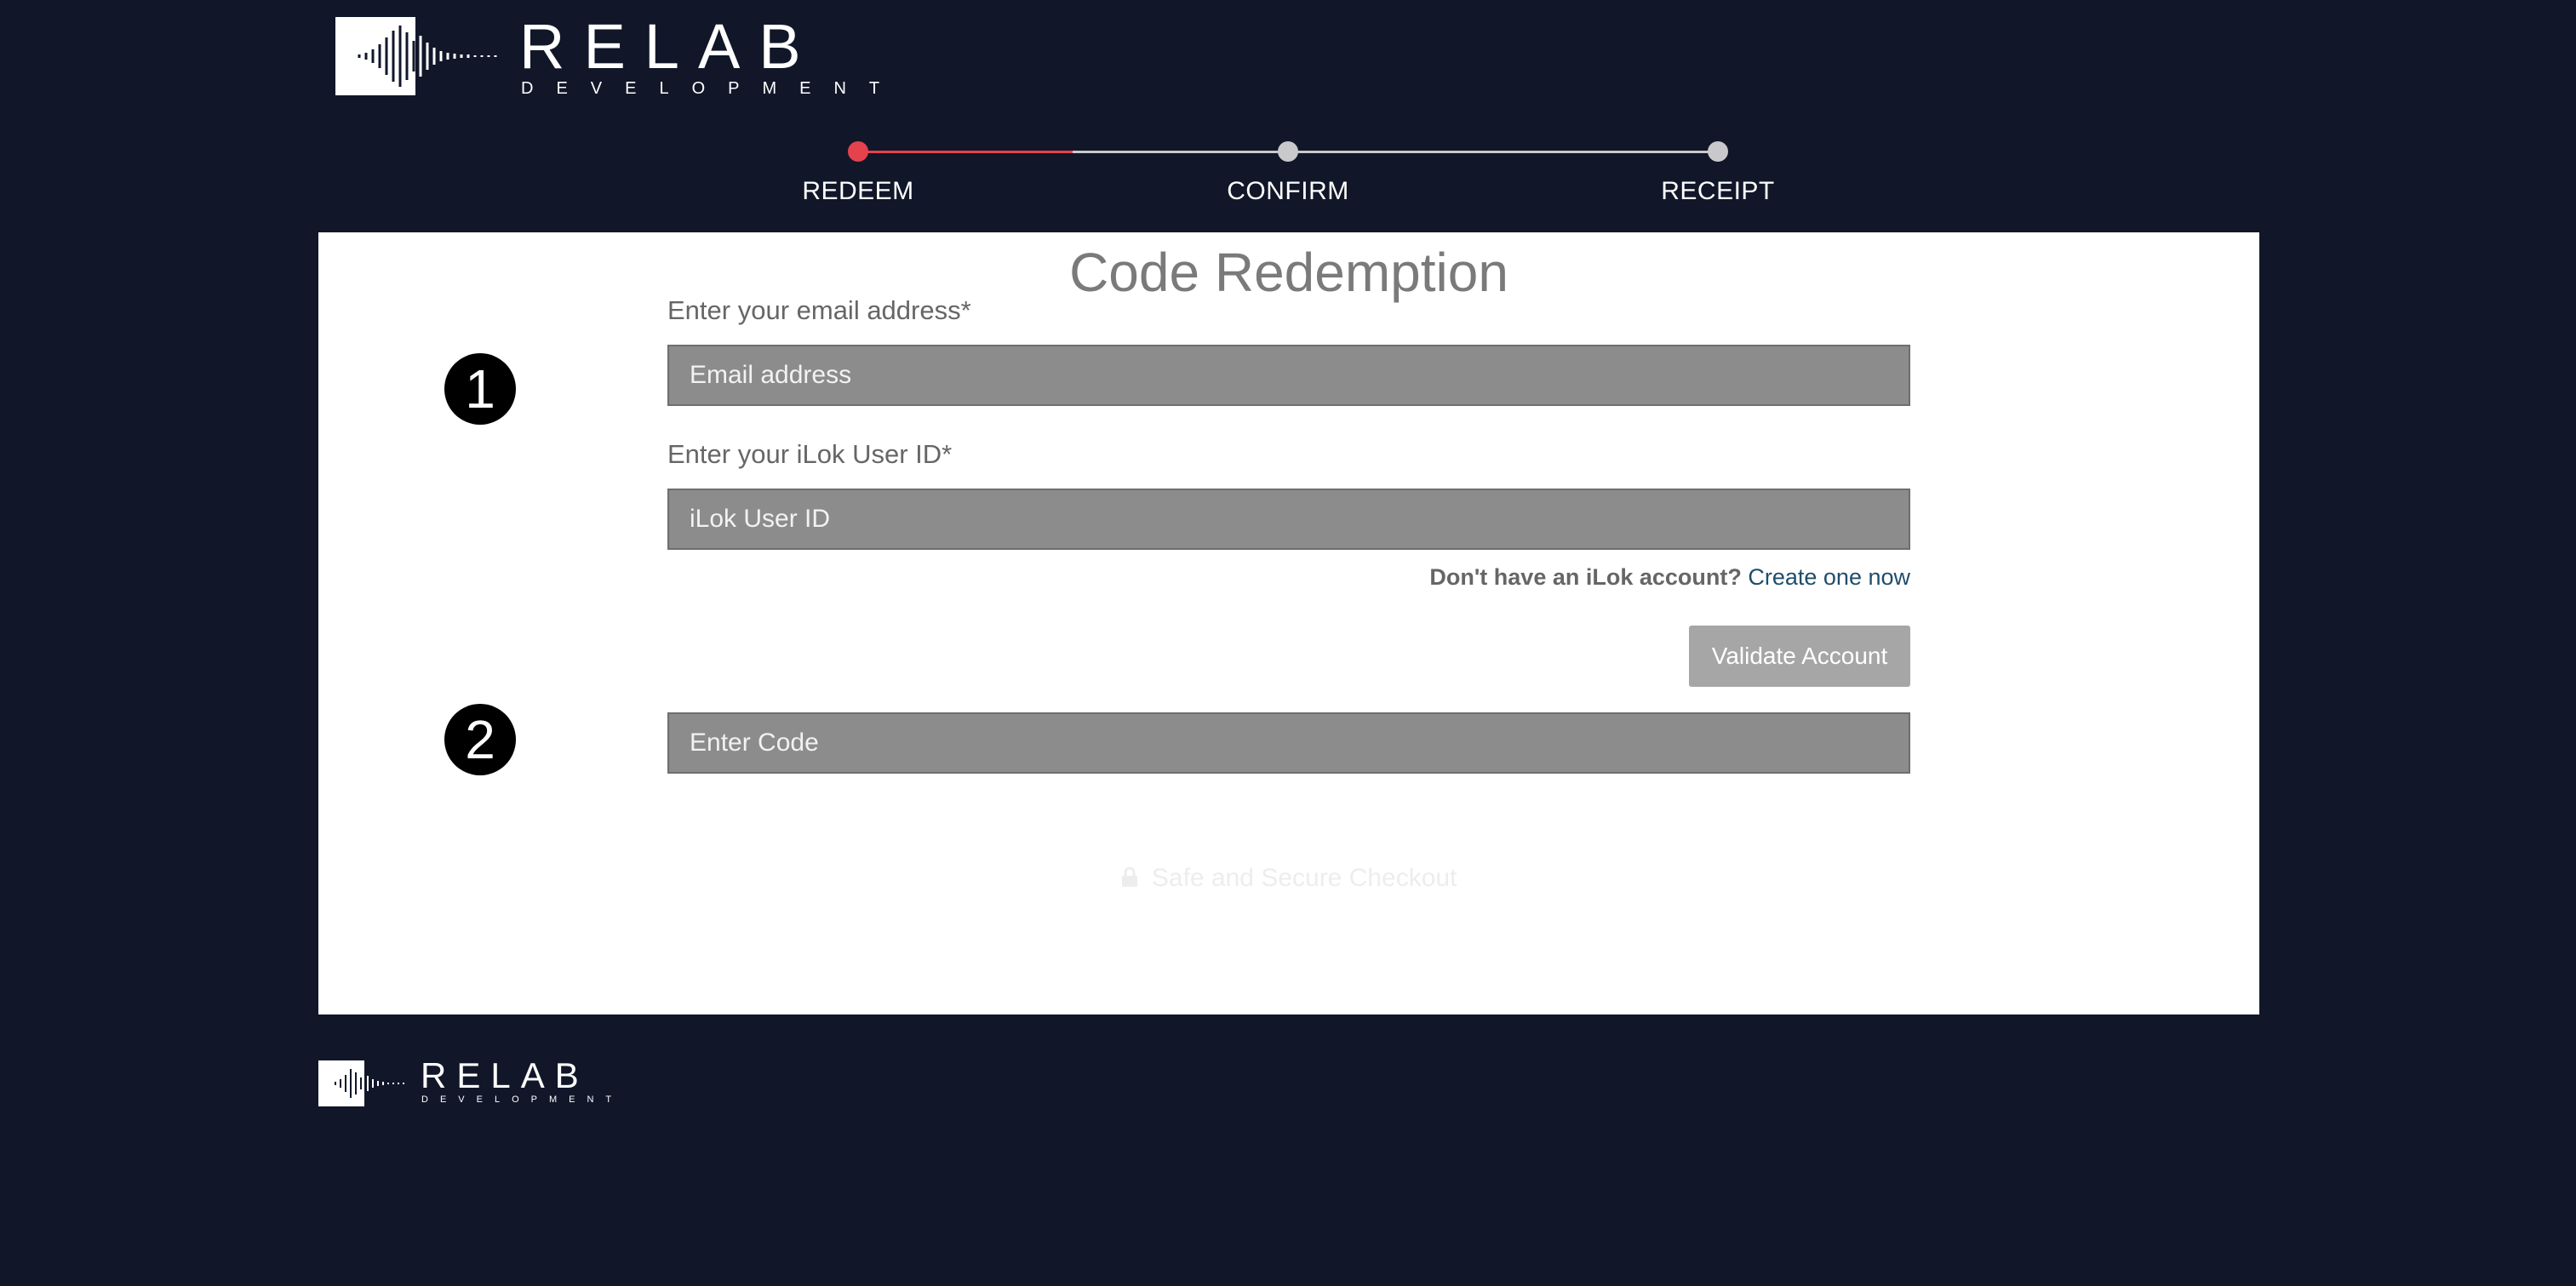  Describe the element at coordinates (1288, 519) in the screenshot. I see `ilok-user-id-field` at that location.